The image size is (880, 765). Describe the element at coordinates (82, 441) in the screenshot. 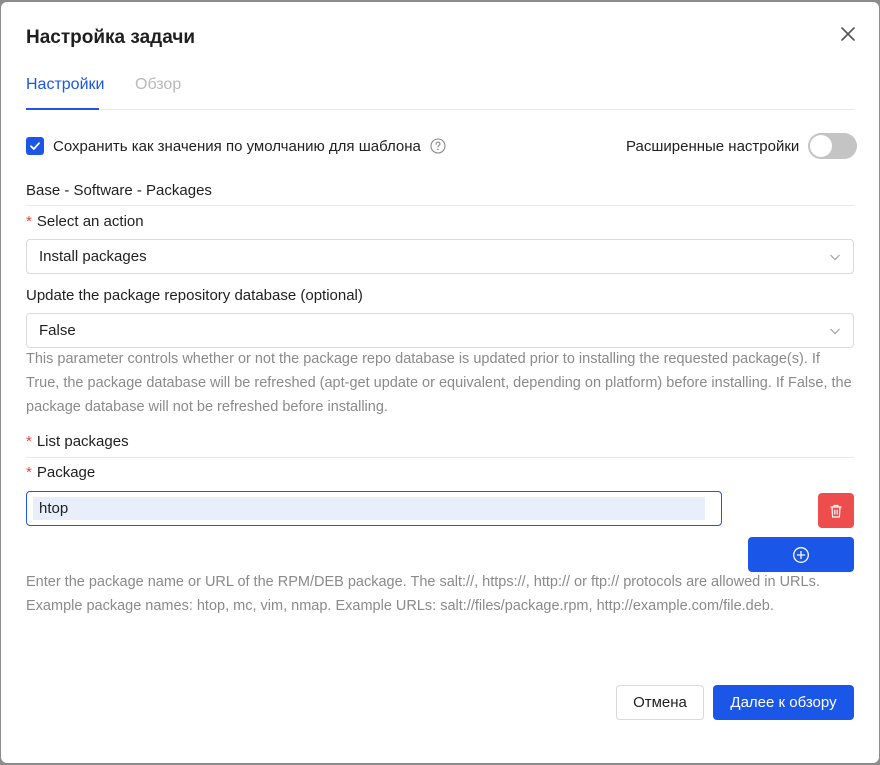

I see `list-packages-label: List packages` at that location.